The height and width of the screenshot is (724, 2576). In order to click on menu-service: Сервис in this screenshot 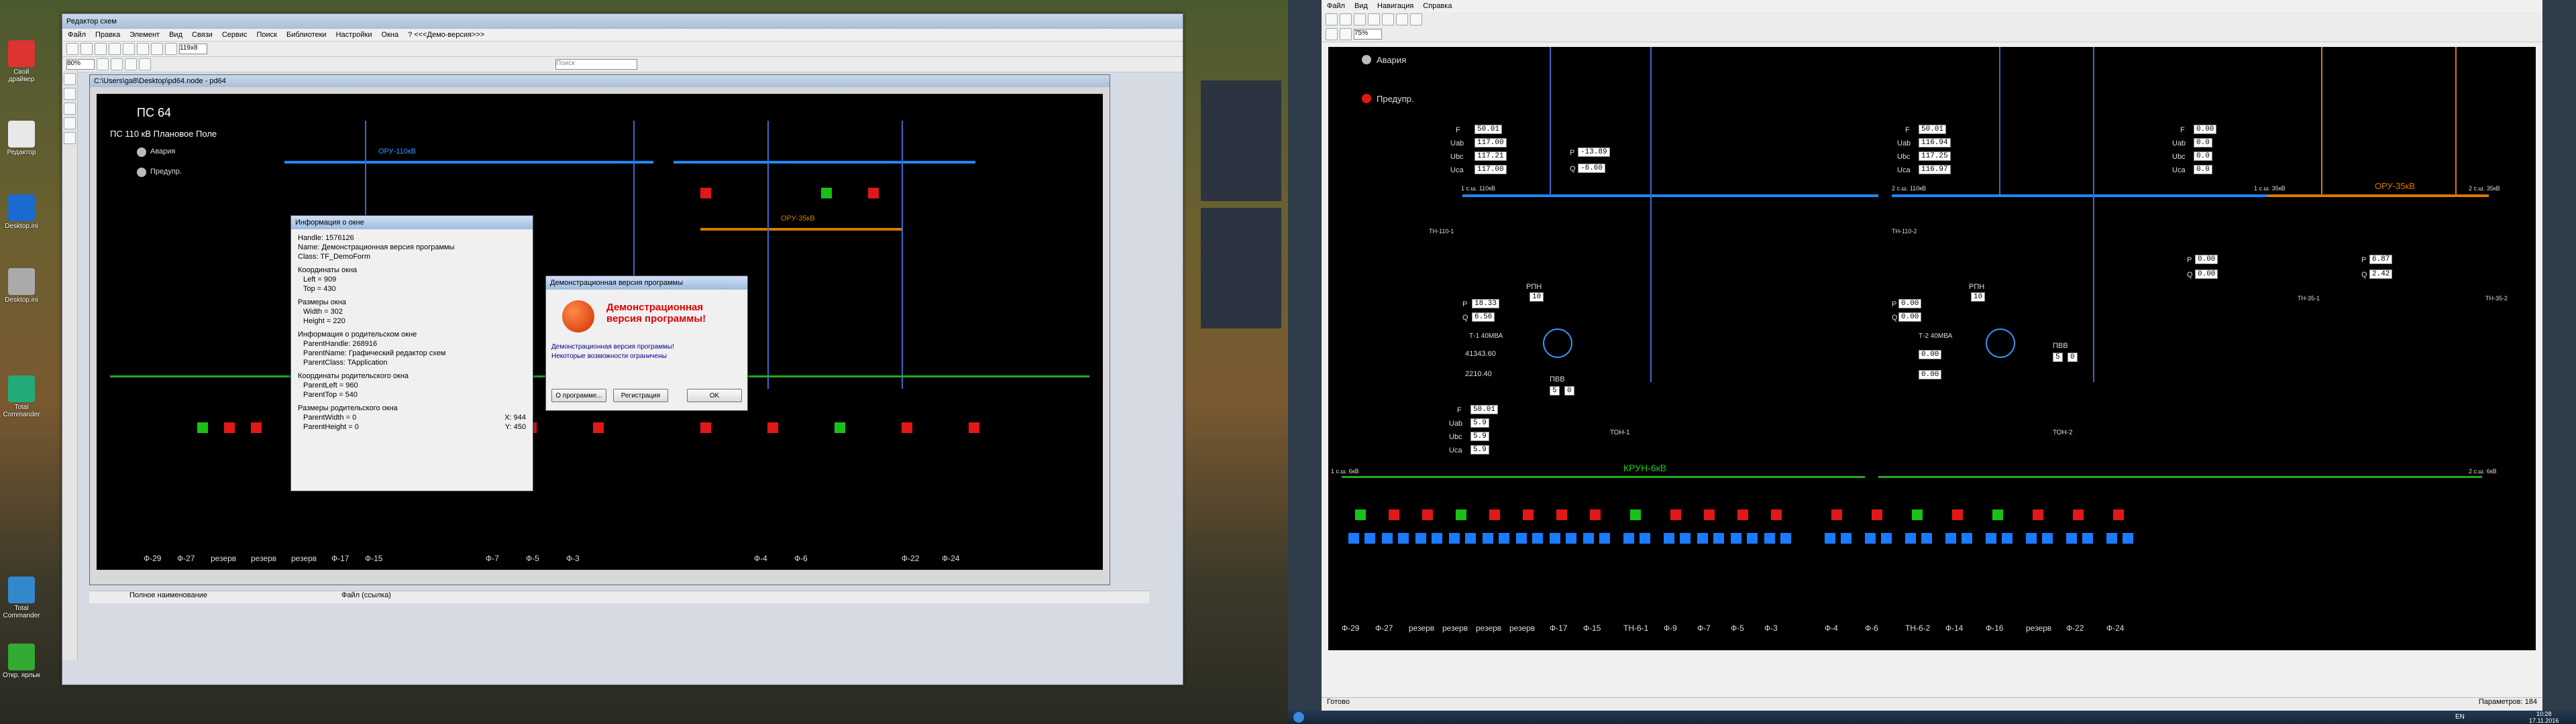, I will do `click(235, 35)`.